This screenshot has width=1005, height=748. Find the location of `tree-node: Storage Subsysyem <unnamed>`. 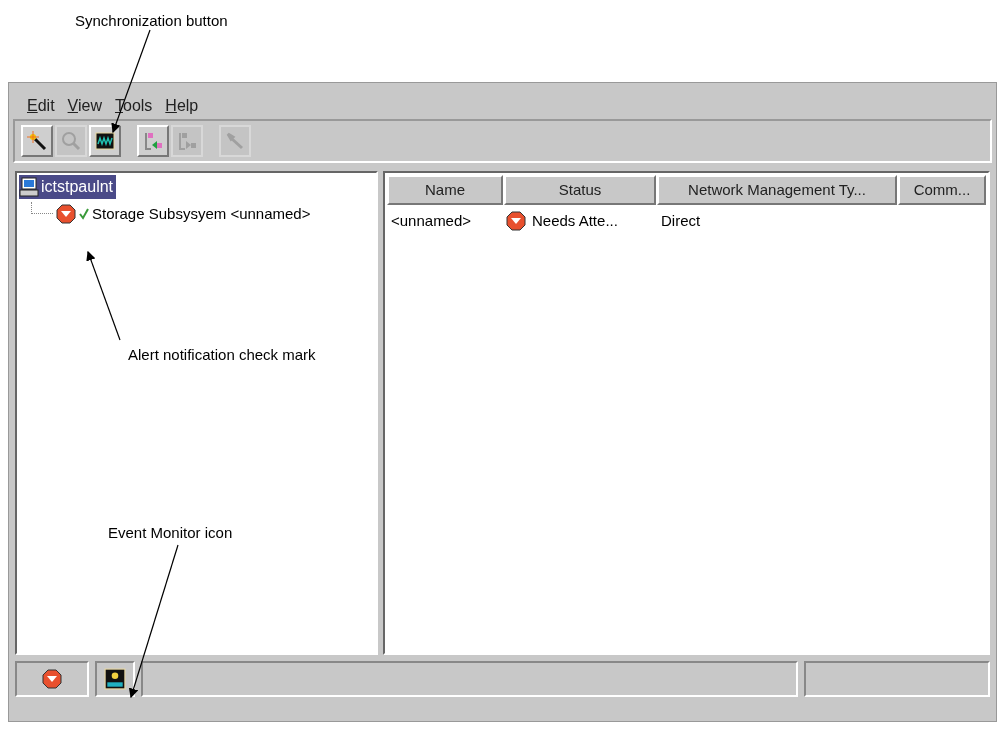

tree-node: Storage Subsysyem <unnamed> is located at coordinates (201, 214).